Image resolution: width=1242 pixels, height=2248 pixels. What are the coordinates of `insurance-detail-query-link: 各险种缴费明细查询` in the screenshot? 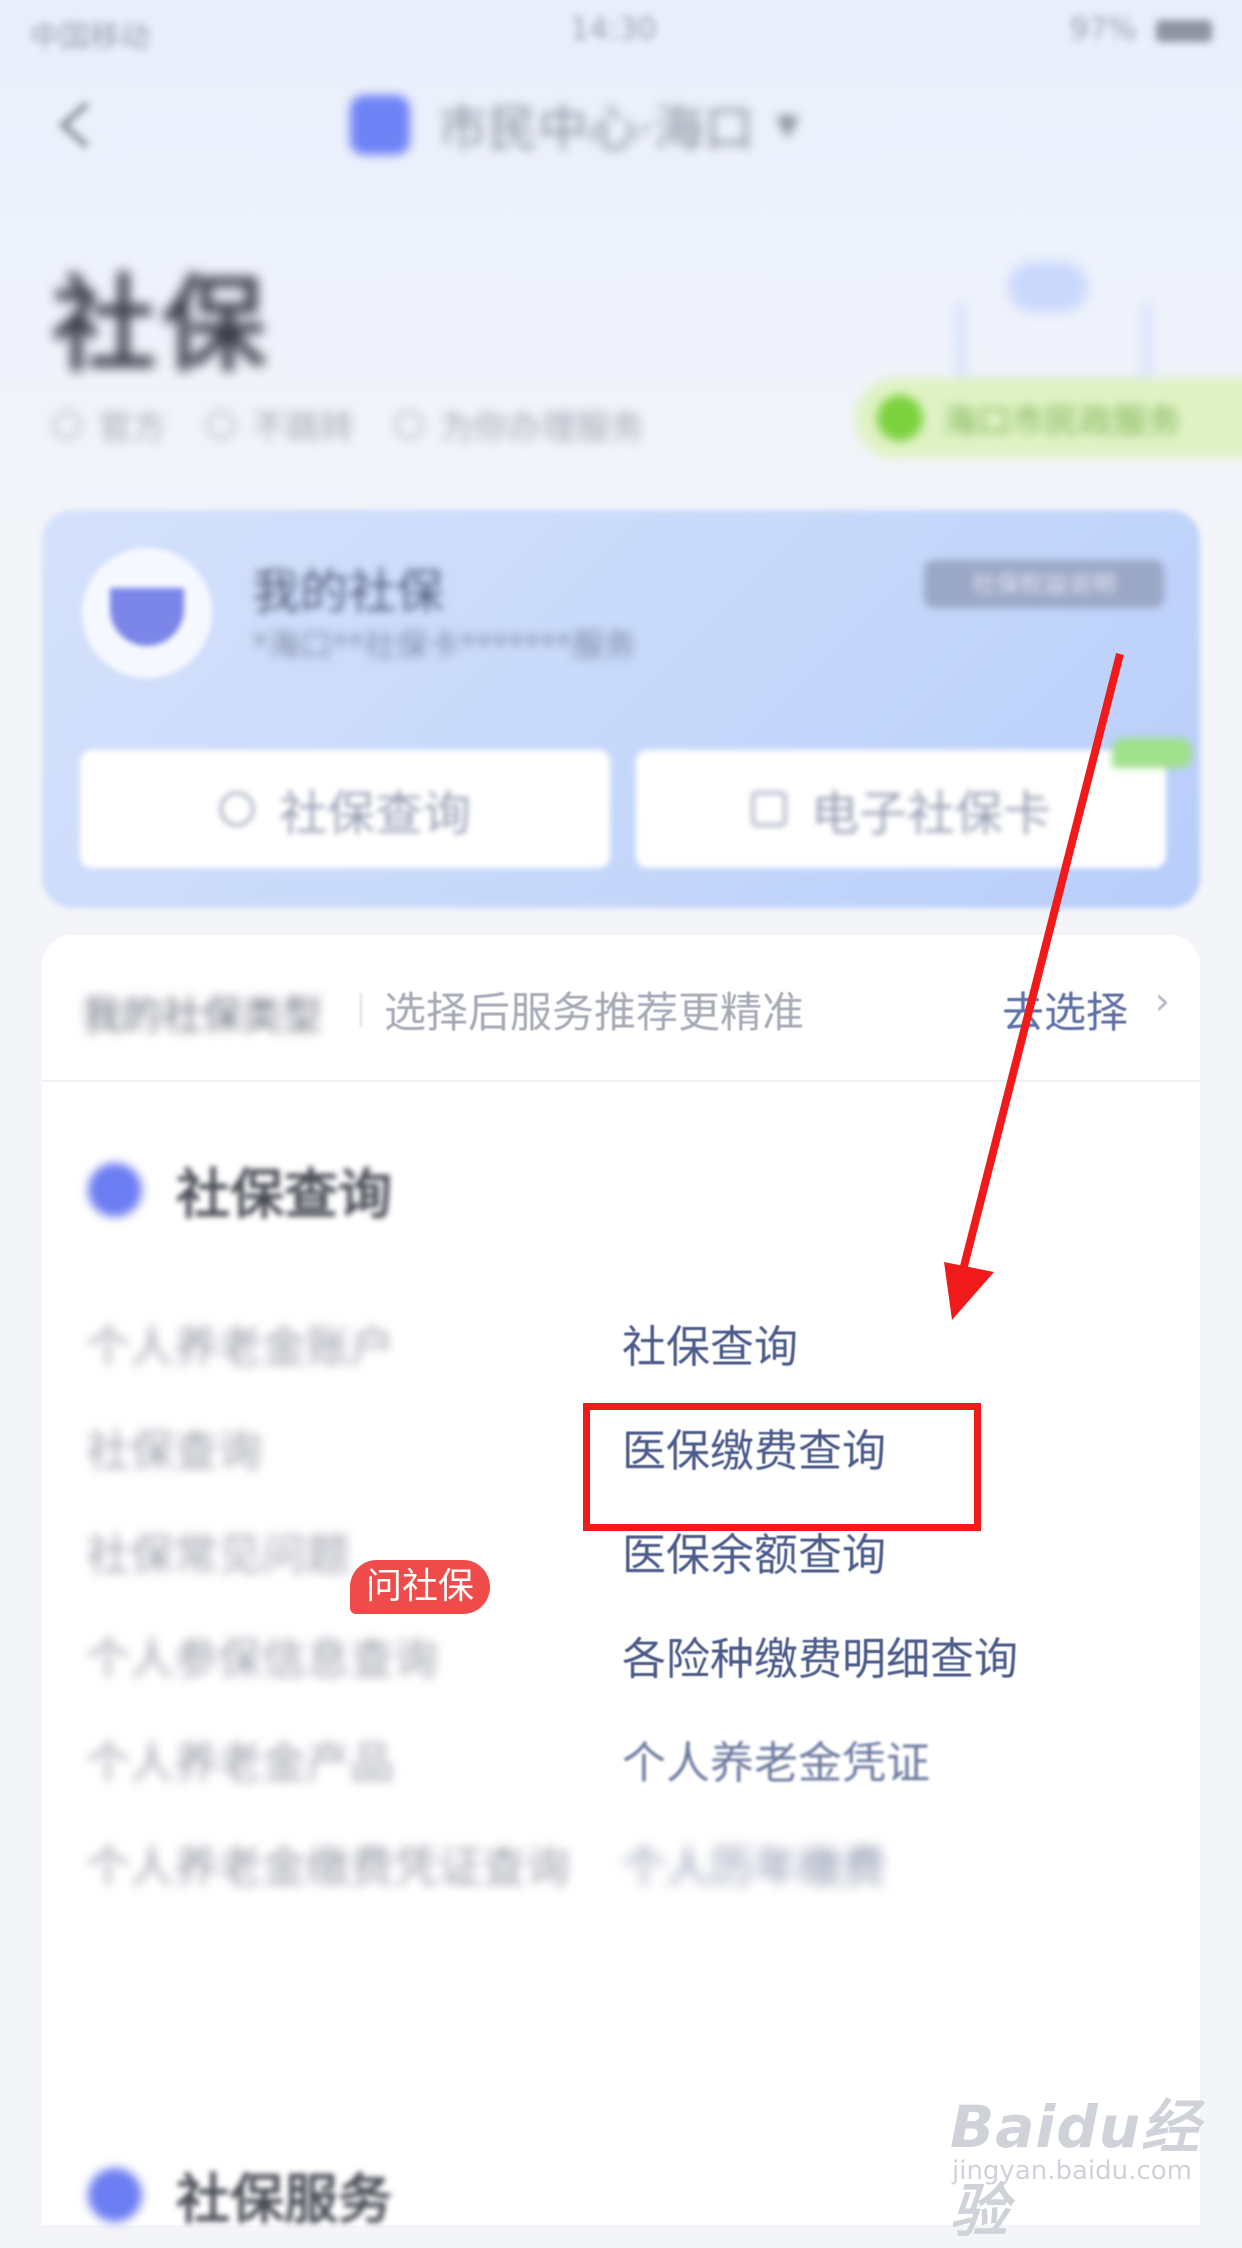 It's located at (820, 1655).